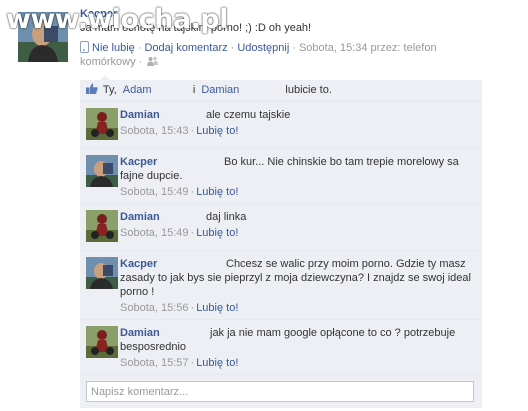 The width and height of the screenshot is (528, 411). I want to click on comment-text: daj linka, so click(226, 217).